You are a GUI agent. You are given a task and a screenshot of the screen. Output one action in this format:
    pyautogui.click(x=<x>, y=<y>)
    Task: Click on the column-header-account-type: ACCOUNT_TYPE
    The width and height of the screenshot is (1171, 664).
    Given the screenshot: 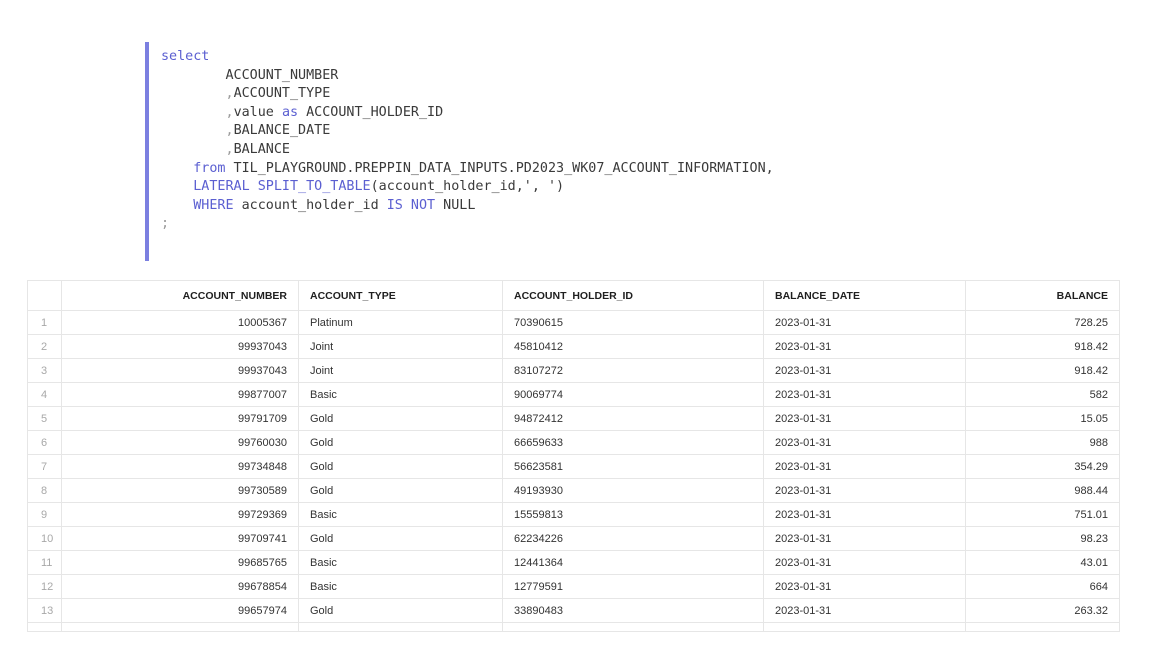 What is the action you would take?
    pyautogui.click(x=400, y=295)
    